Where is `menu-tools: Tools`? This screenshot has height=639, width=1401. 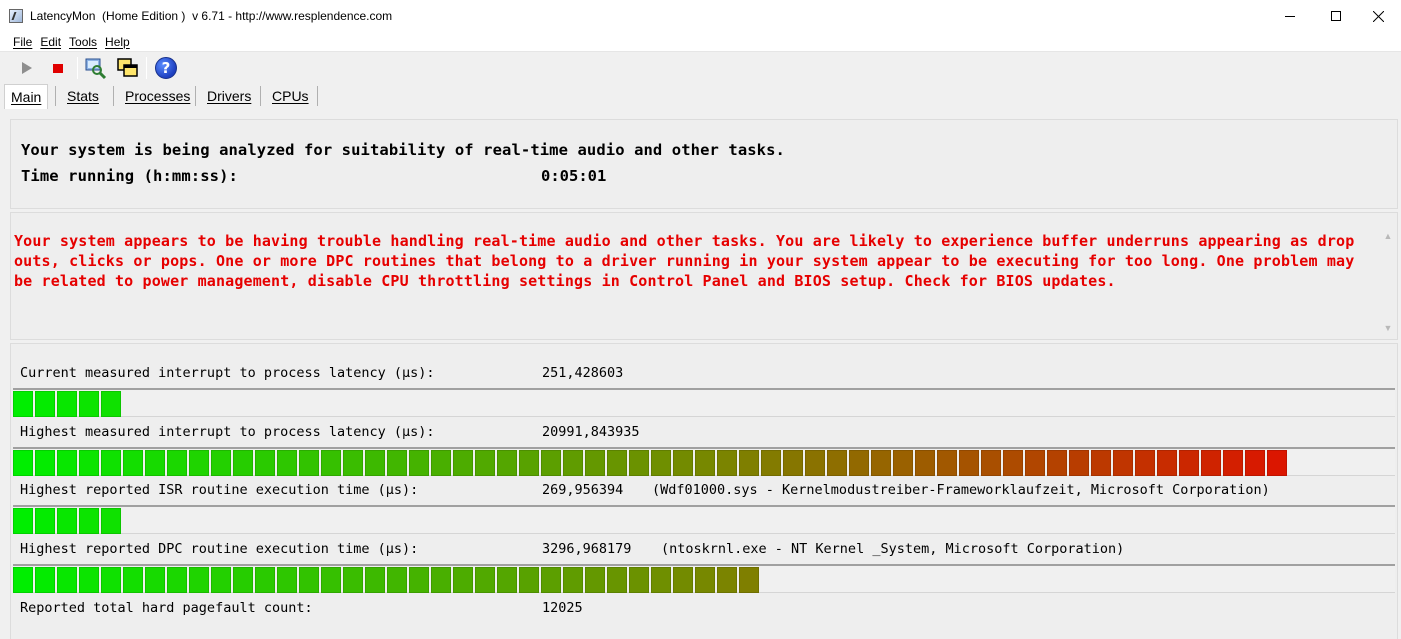
menu-tools: Tools is located at coordinates (83, 42).